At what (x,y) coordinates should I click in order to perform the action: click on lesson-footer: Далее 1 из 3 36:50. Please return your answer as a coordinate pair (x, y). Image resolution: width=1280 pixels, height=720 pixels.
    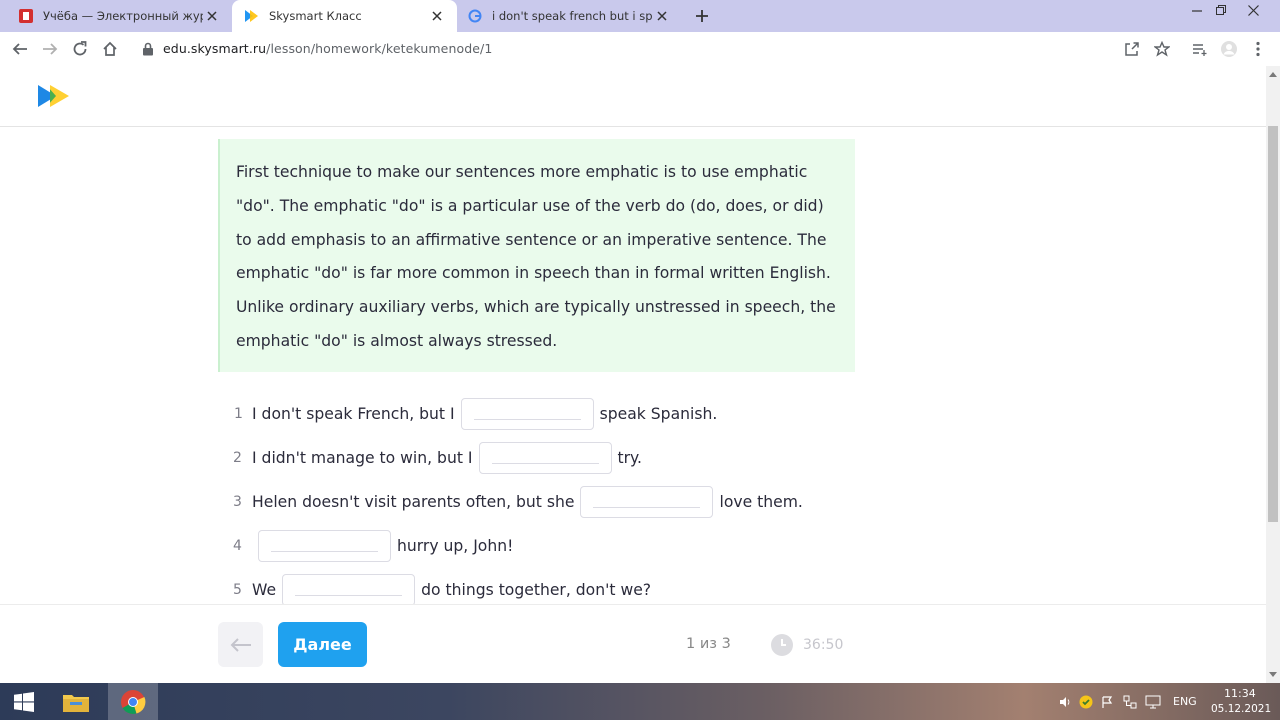
    Looking at the image, I should click on (633, 643).